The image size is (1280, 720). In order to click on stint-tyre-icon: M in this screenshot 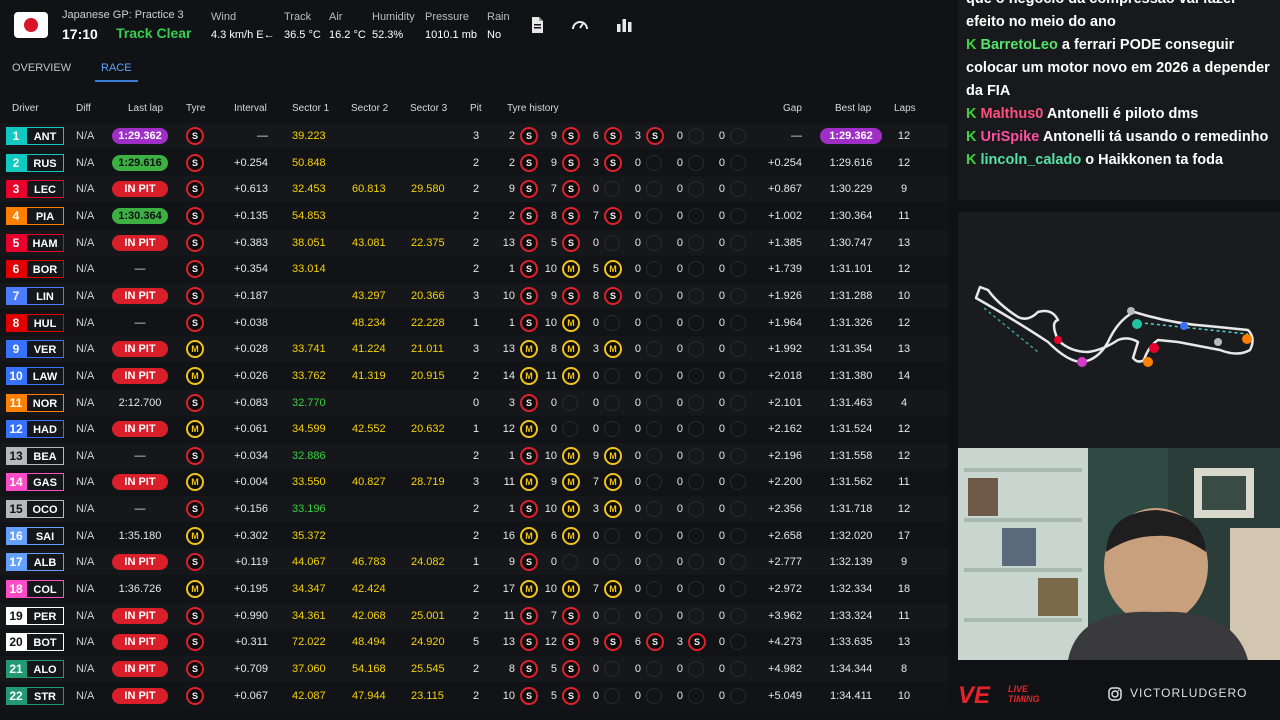, I will do `click(529, 482)`.